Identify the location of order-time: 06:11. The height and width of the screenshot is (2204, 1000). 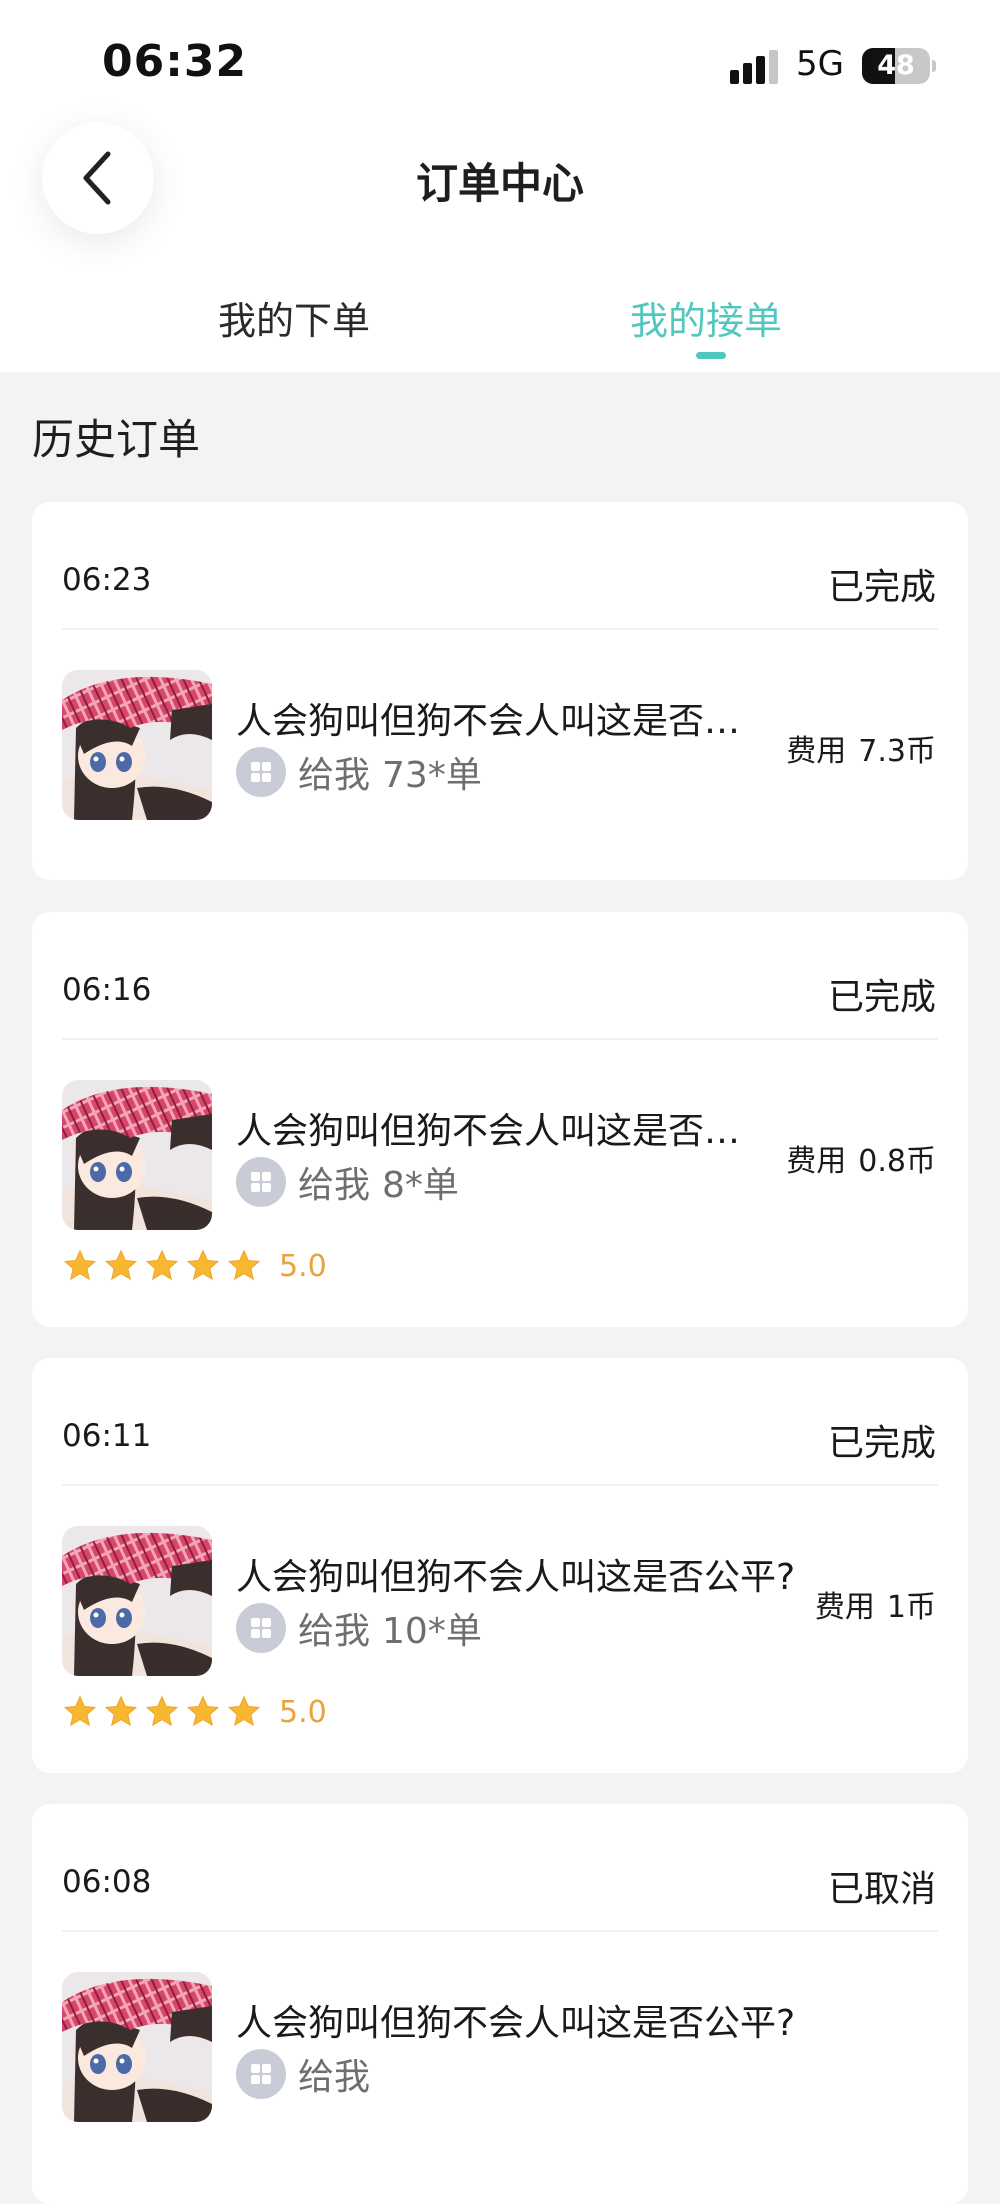
(107, 1436).